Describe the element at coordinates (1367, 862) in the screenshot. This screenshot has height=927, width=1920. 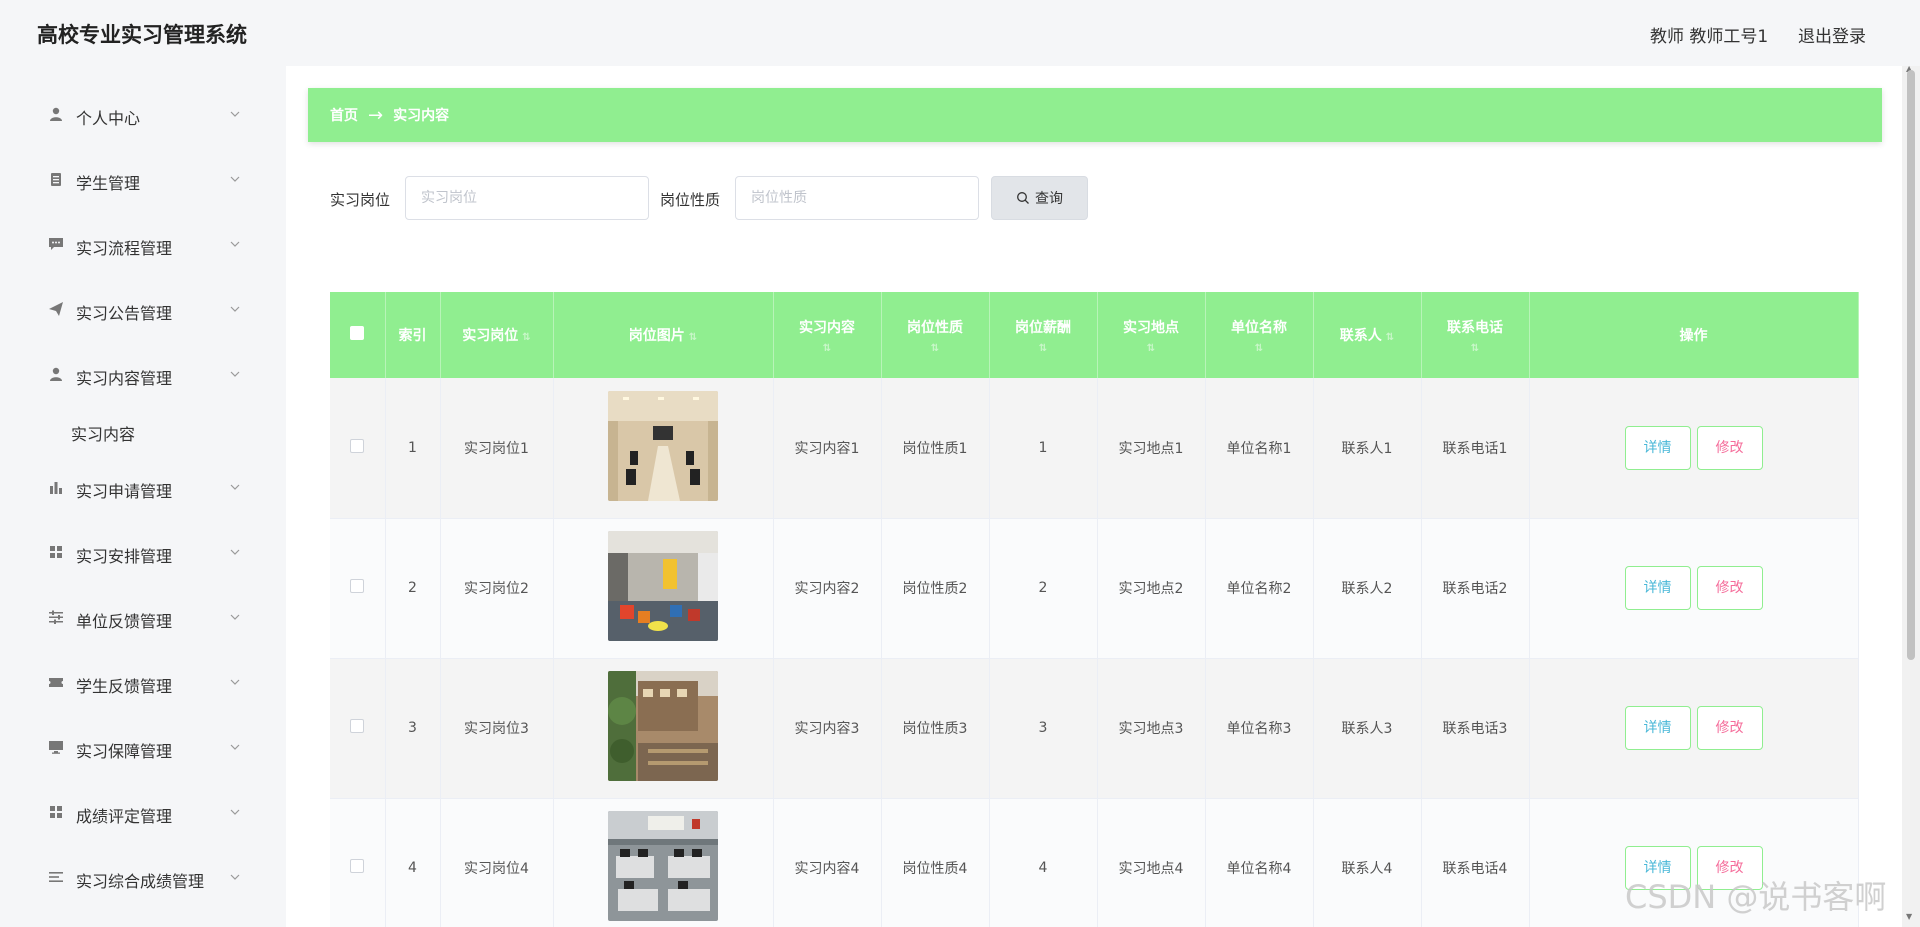
I see `cell-contact: 联系人4` at that location.